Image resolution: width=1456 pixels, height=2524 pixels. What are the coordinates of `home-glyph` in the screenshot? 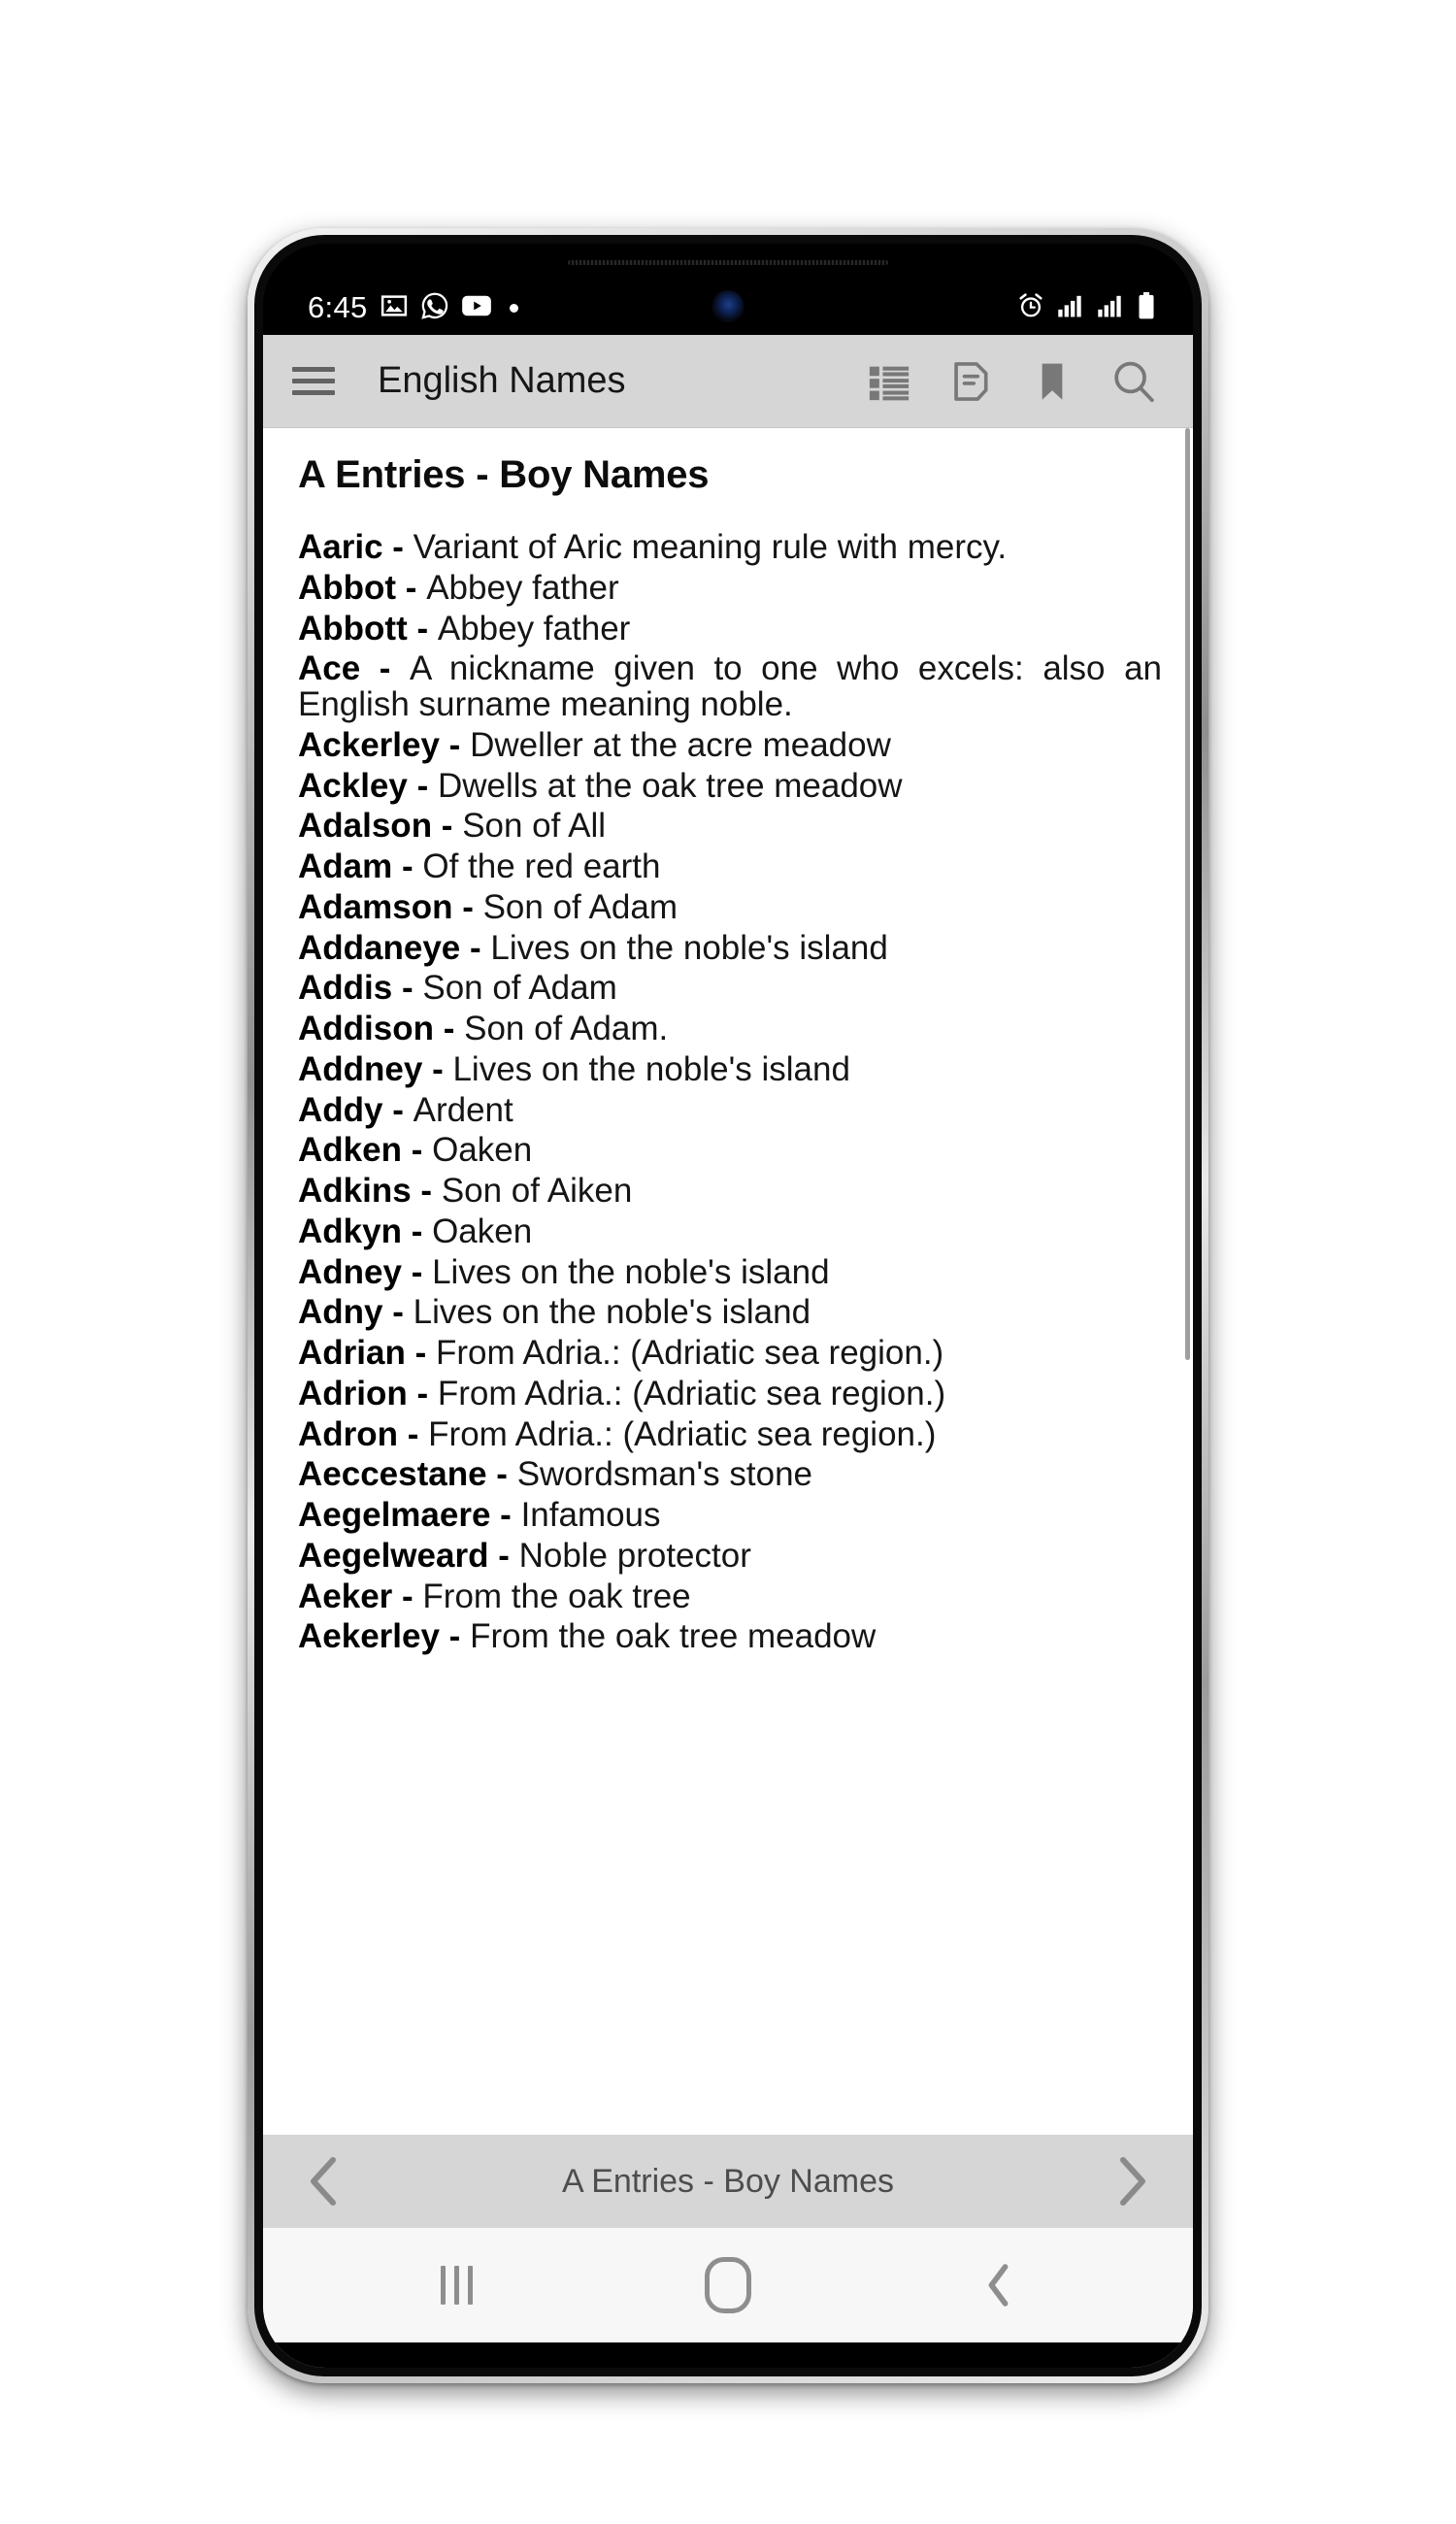 It's located at (727, 2285).